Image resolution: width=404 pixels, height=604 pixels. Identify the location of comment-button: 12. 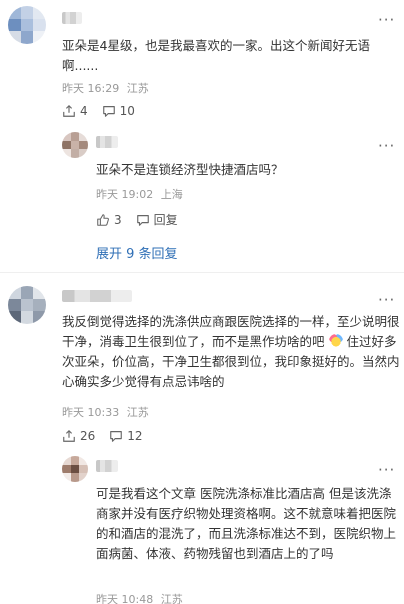
(126, 436).